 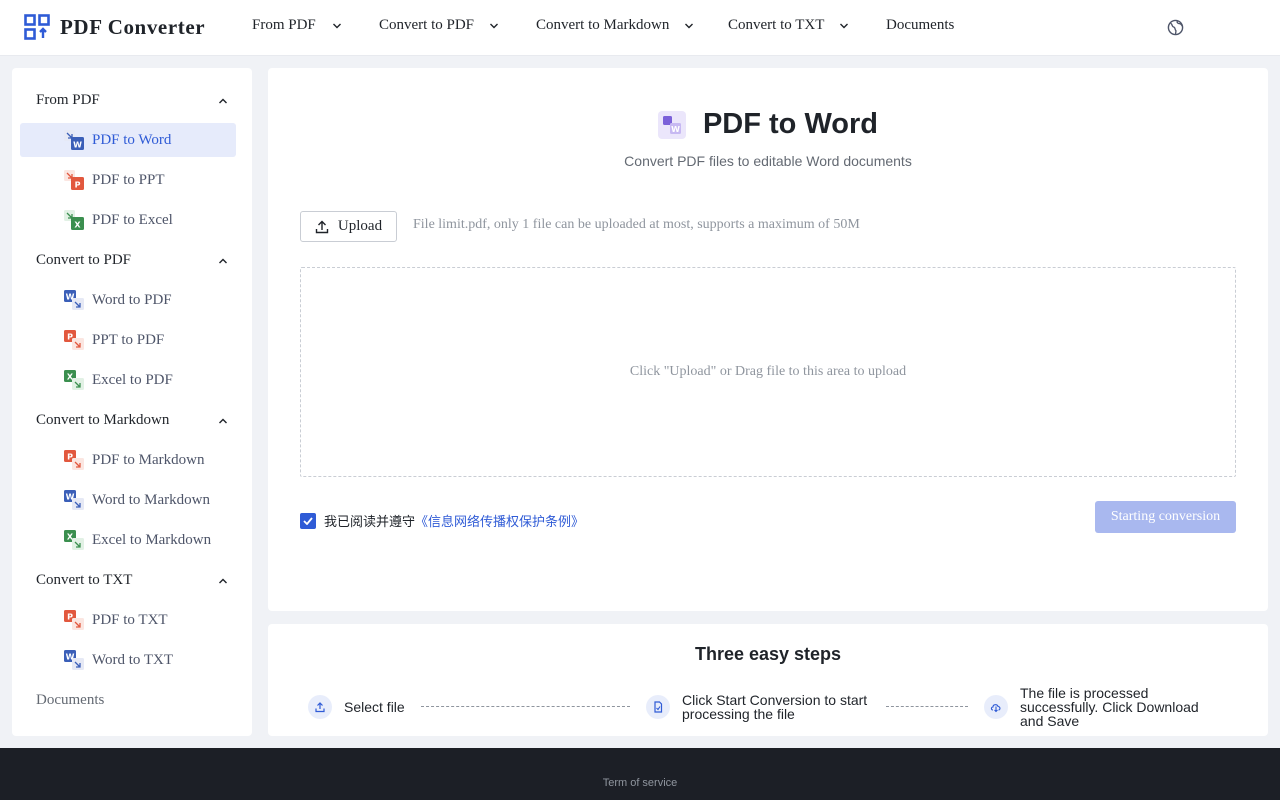 What do you see at coordinates (37, 27) in the screenshot?
I see `logo-icon` at bounding box center [37, 27].